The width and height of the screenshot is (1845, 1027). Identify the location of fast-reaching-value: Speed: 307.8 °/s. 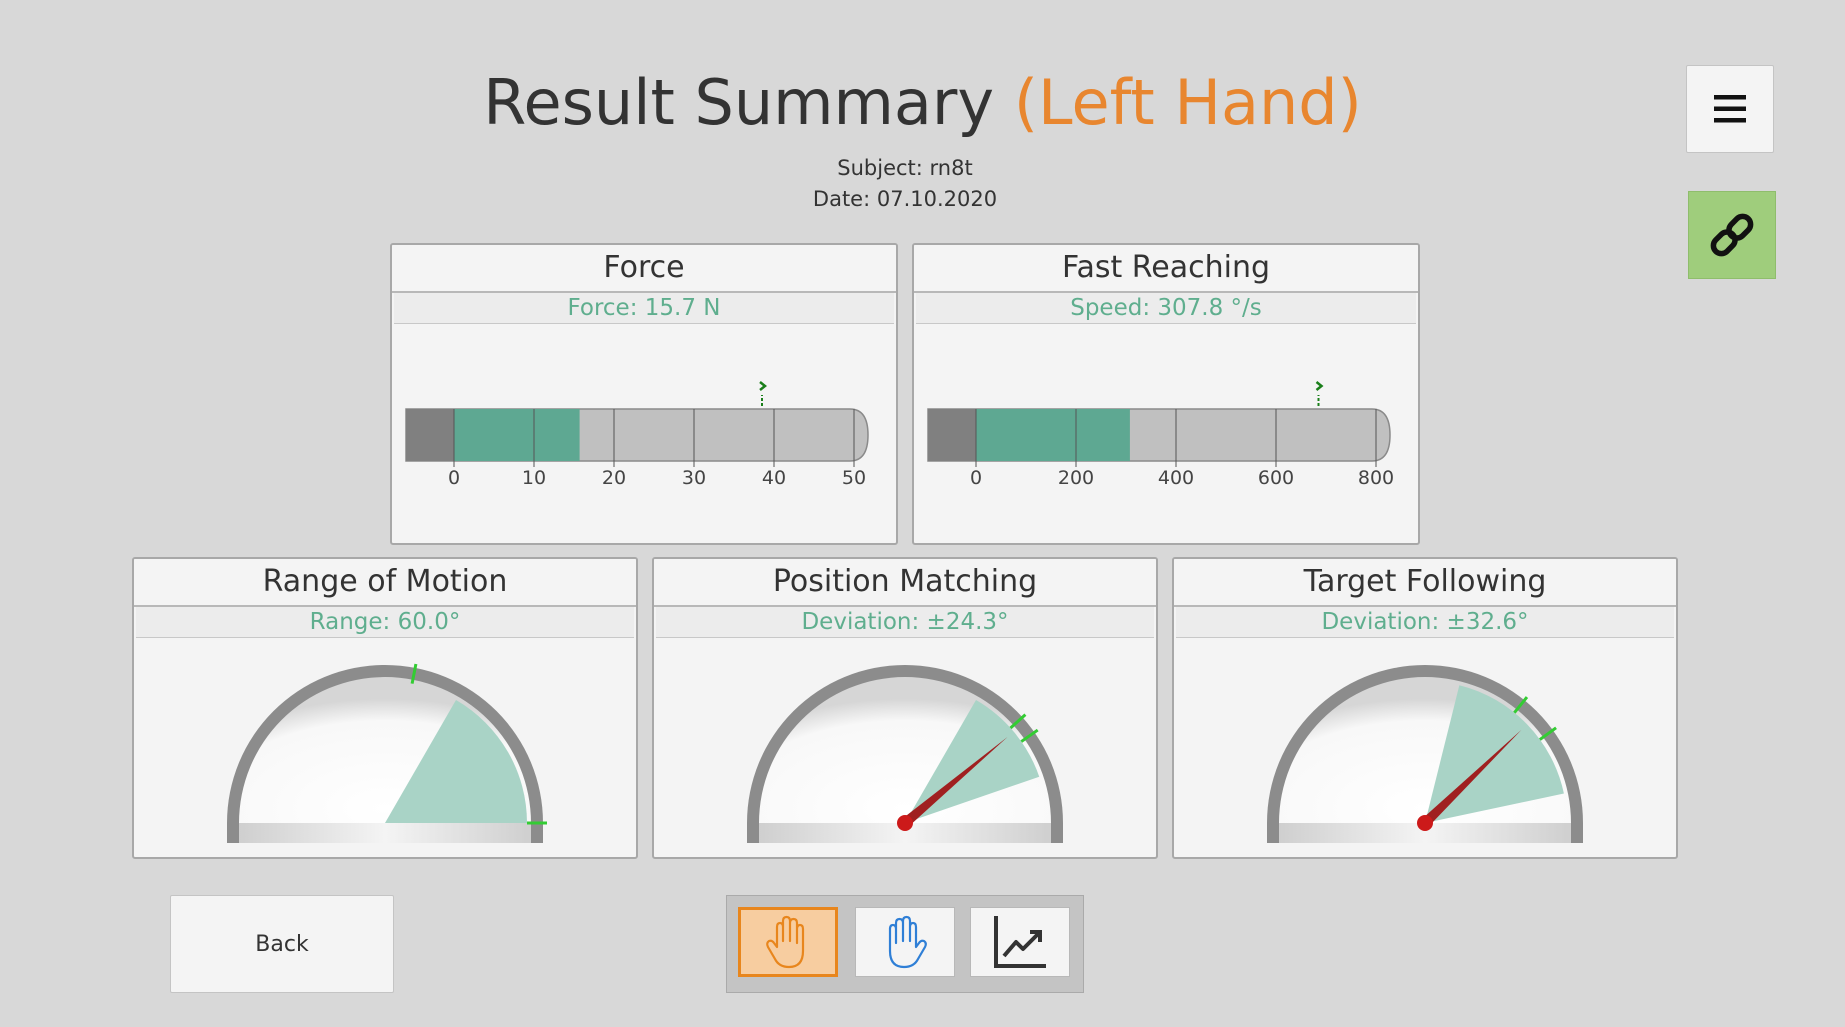
(1166, 308).